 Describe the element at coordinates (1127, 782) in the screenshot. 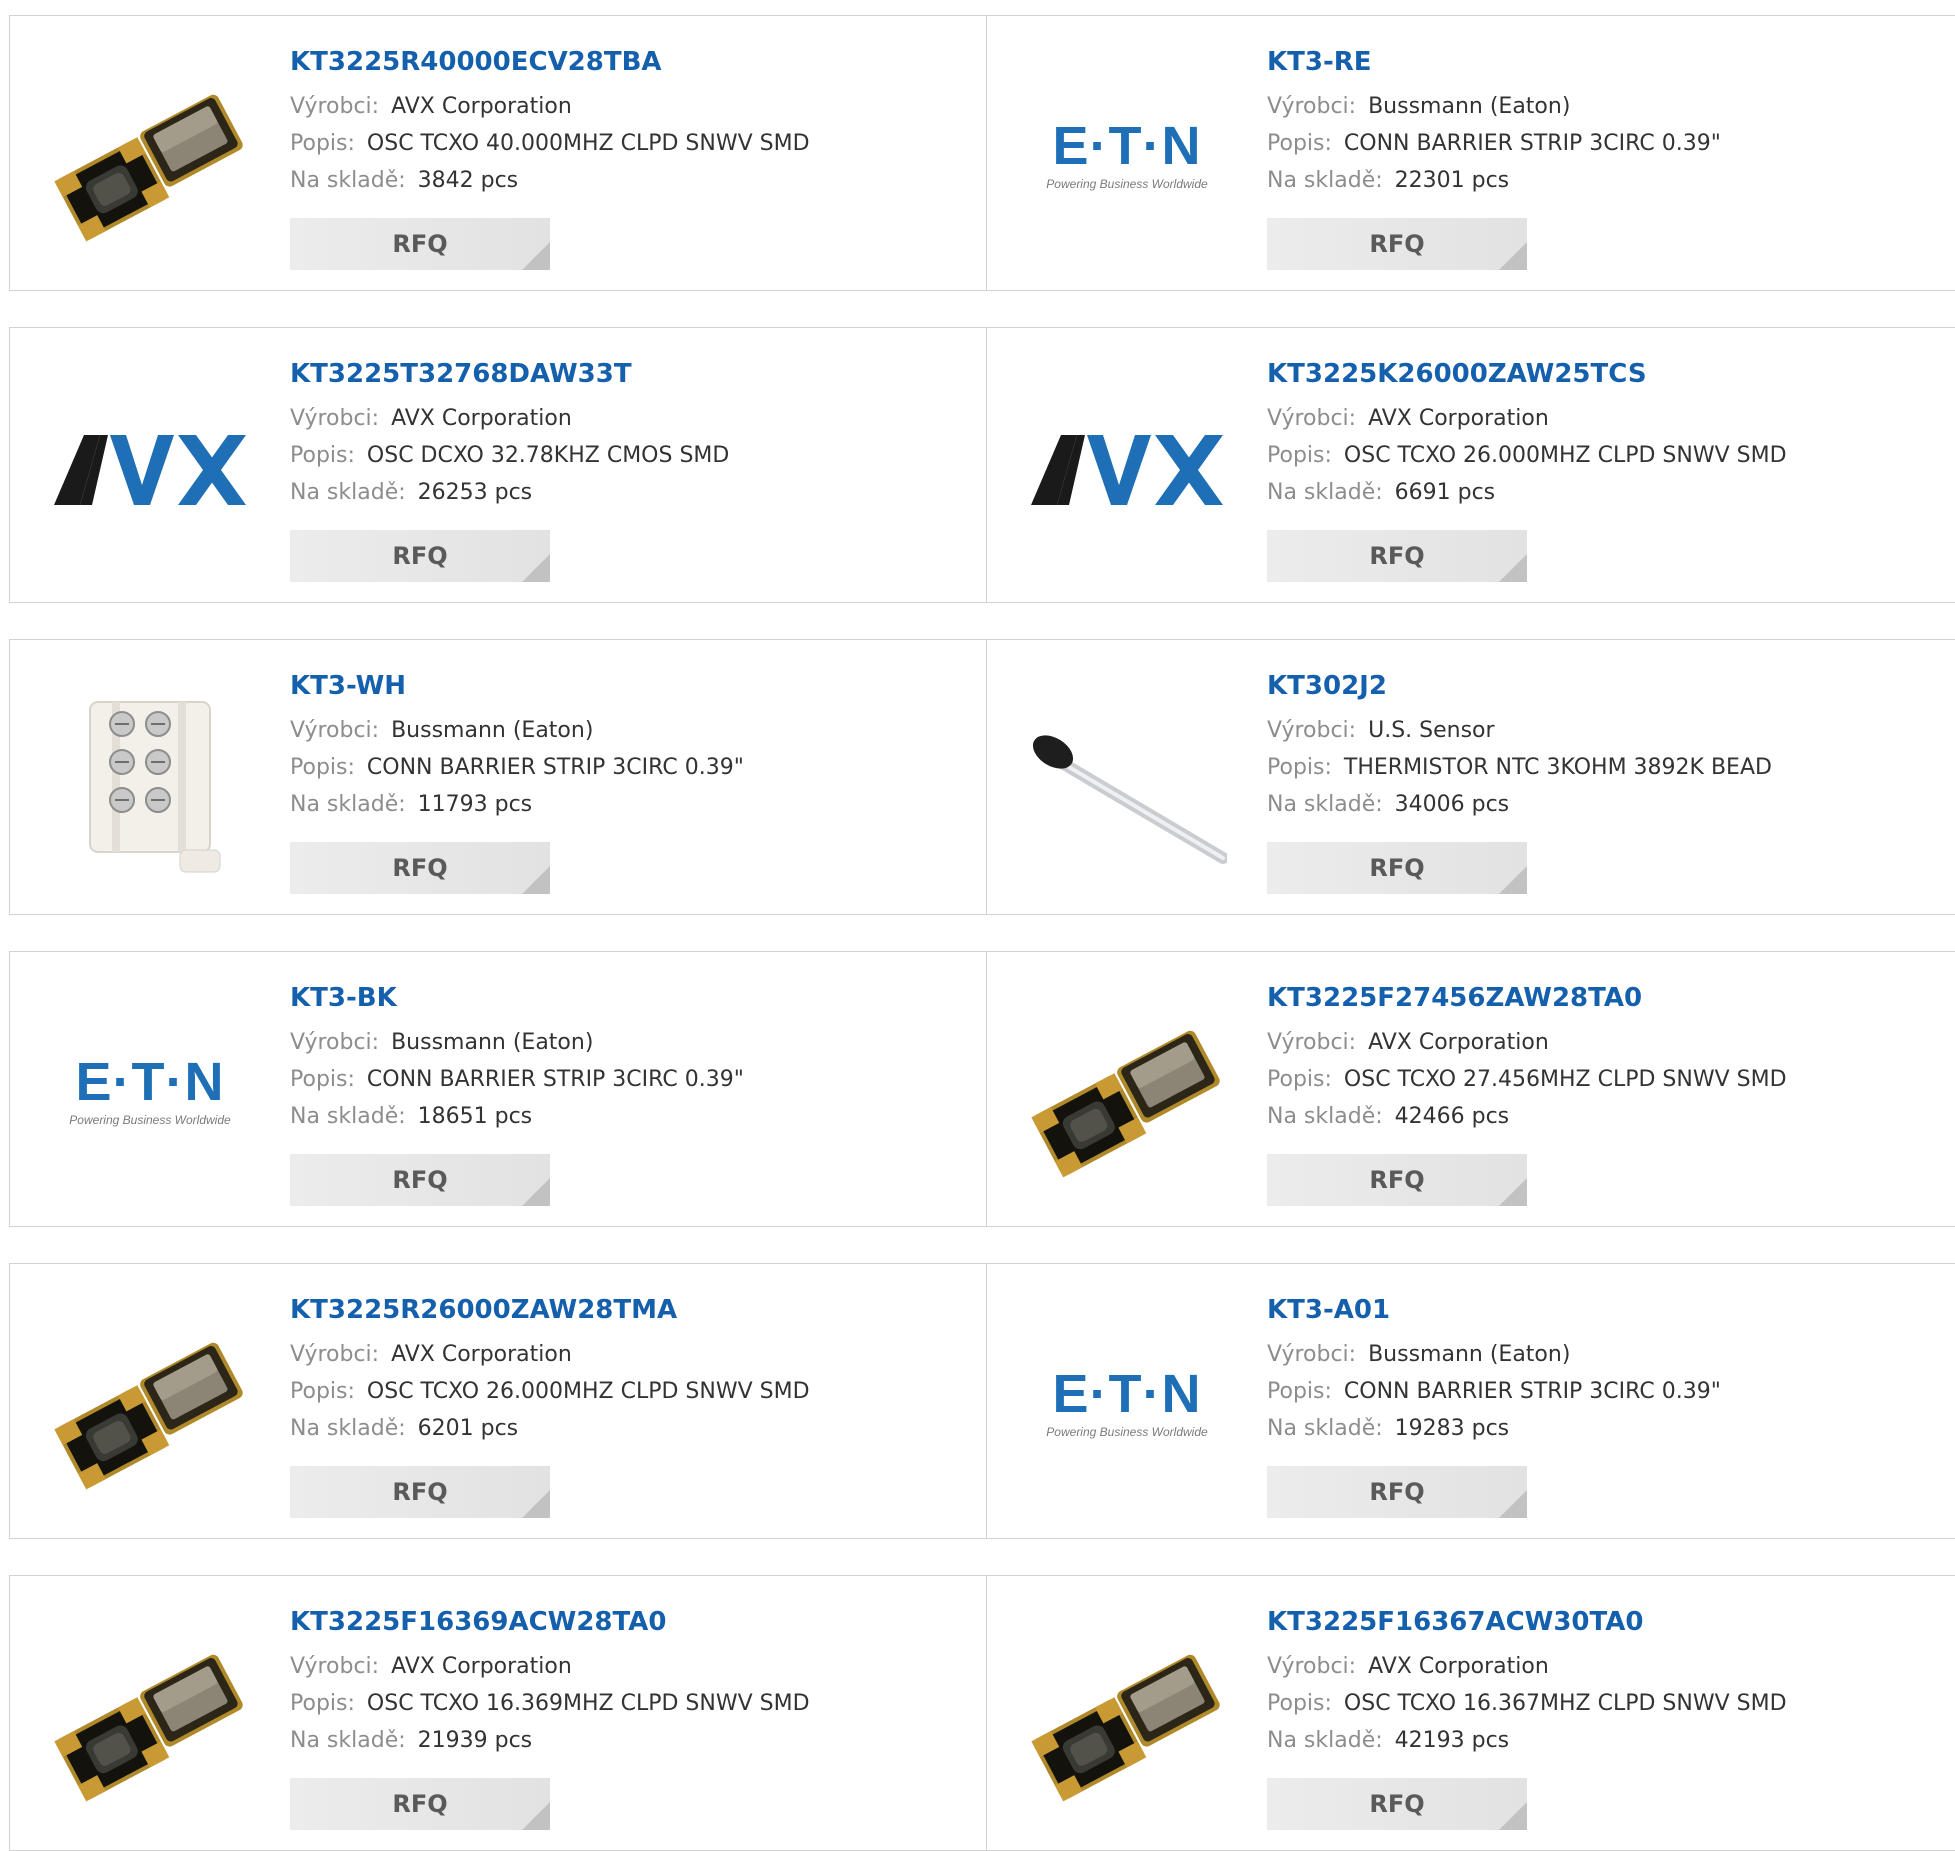

I see `thermistor-icon` at that location.